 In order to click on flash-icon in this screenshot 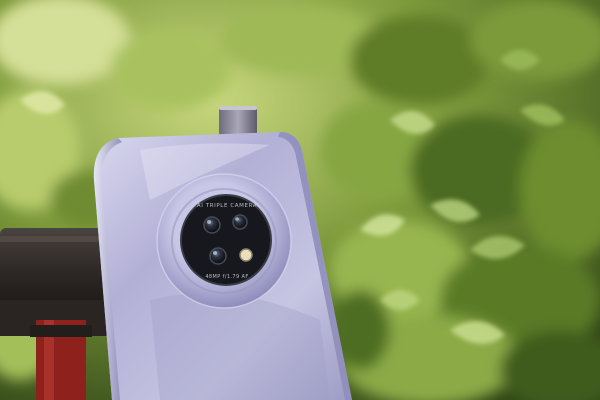, I will do `click(246, 255)`.